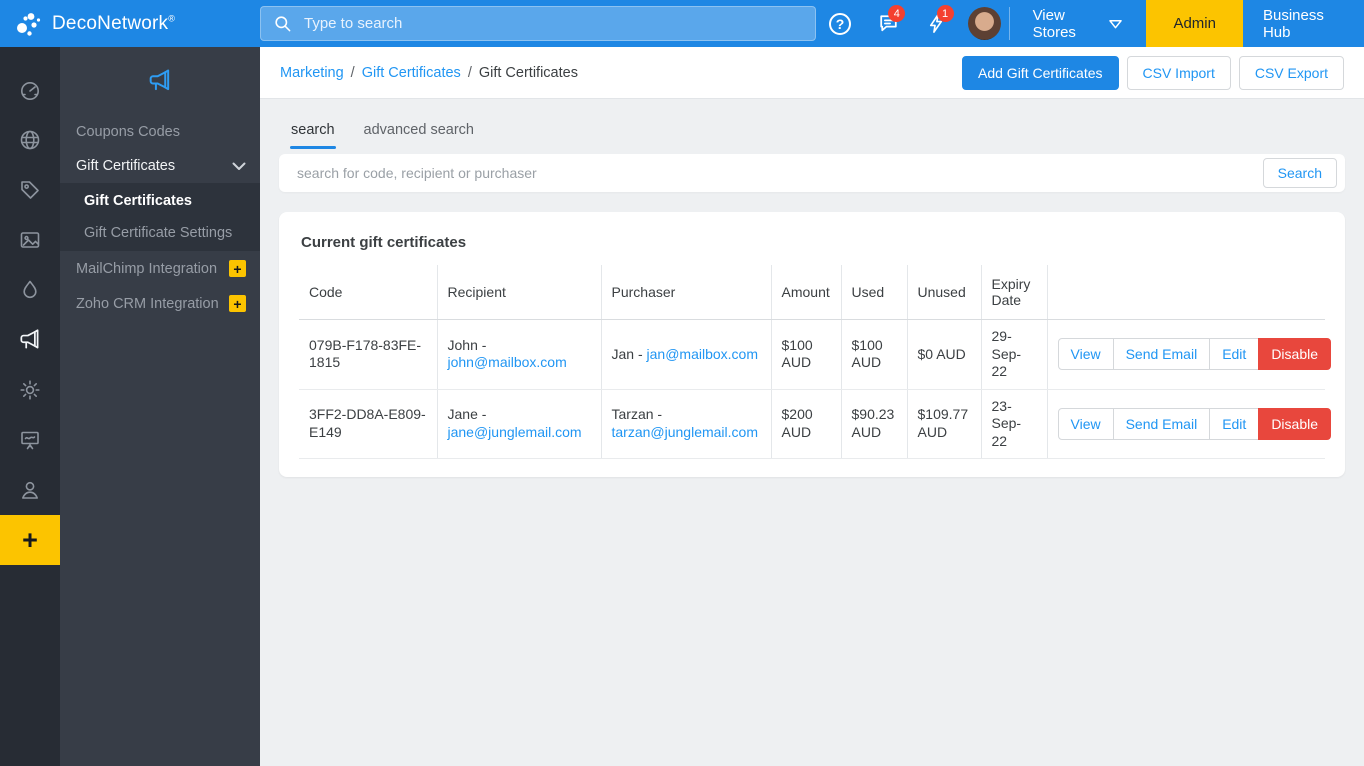 Image resolution: width=1364 pixels, height=766 pixels. Describe the element at coordinates (702, 354) in the screenshot. I see `purchaser-email-link: jan@mailbox.com` at that location.